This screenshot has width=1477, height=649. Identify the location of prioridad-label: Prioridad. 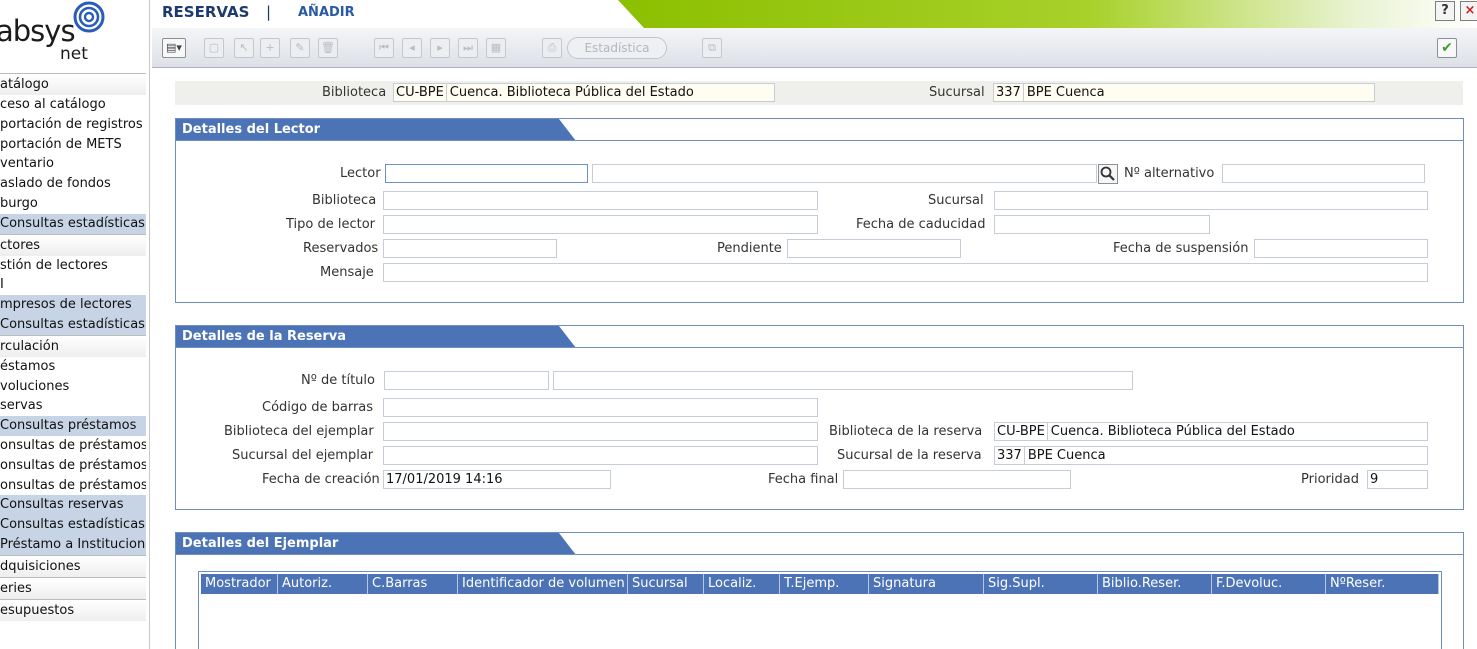
(1330, 479).